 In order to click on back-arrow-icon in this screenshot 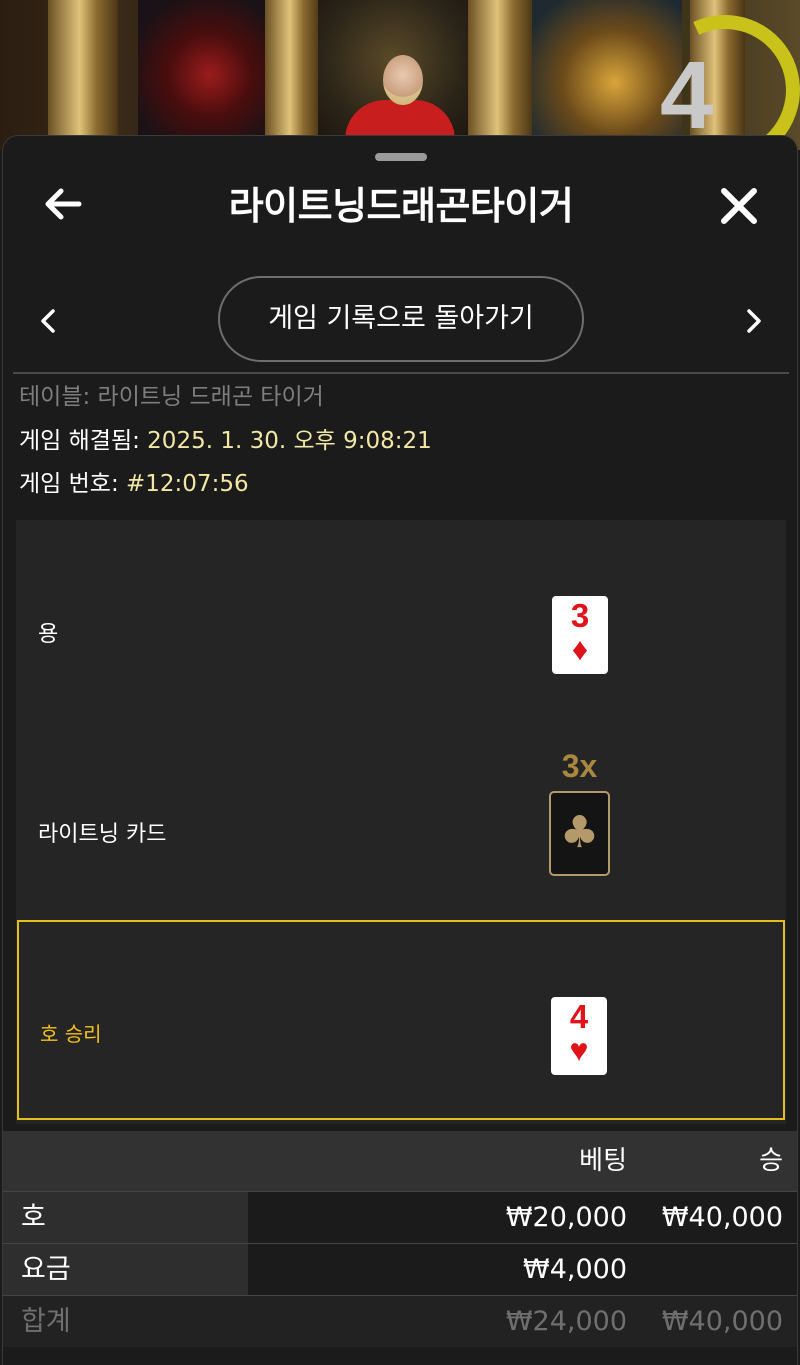, I will do `click(63, 204)`.